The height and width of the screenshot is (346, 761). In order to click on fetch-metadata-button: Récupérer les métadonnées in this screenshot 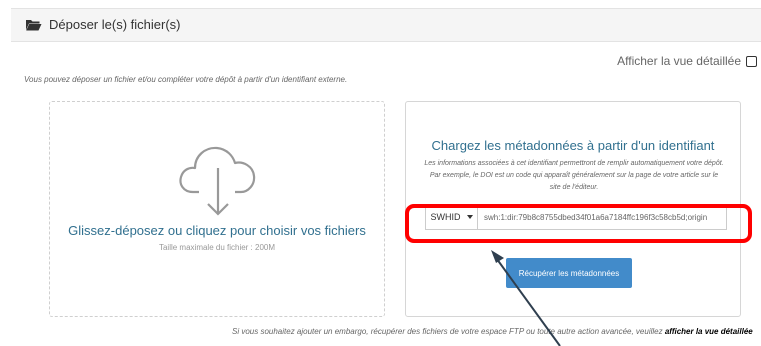, I will do `click(569, 273)`.